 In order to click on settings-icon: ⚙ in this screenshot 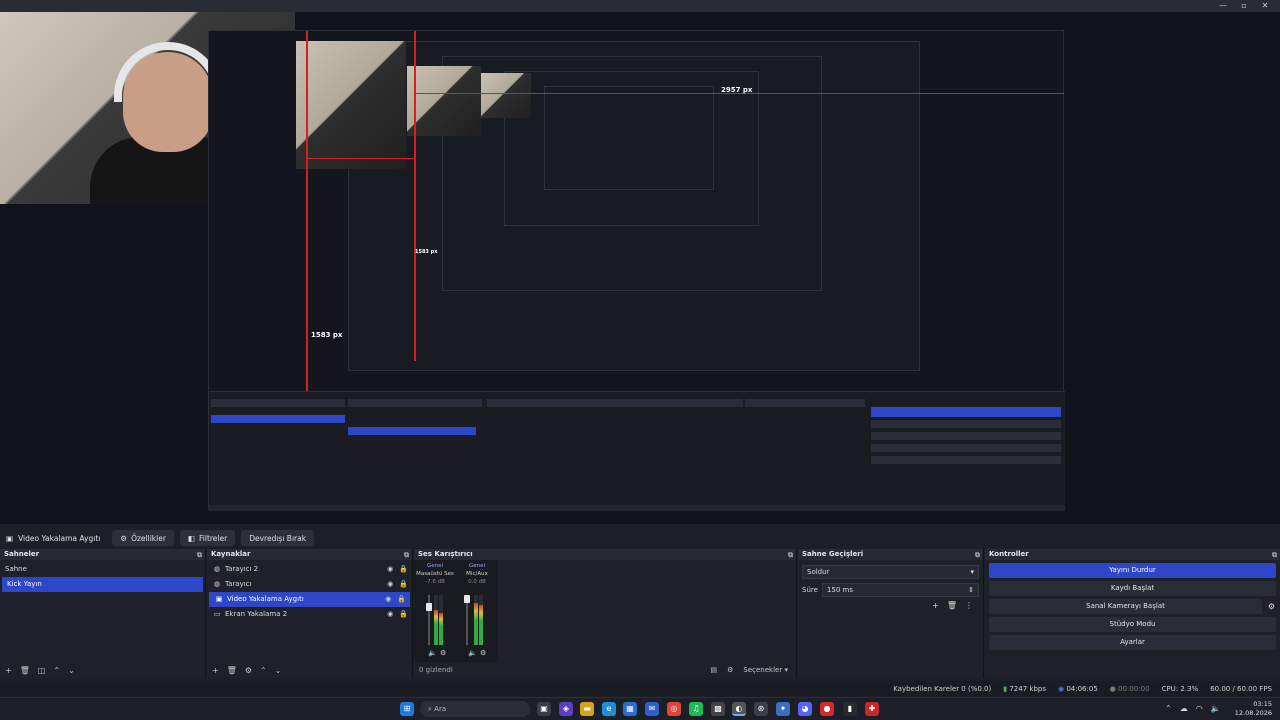, I will do `click(730, 670)`.